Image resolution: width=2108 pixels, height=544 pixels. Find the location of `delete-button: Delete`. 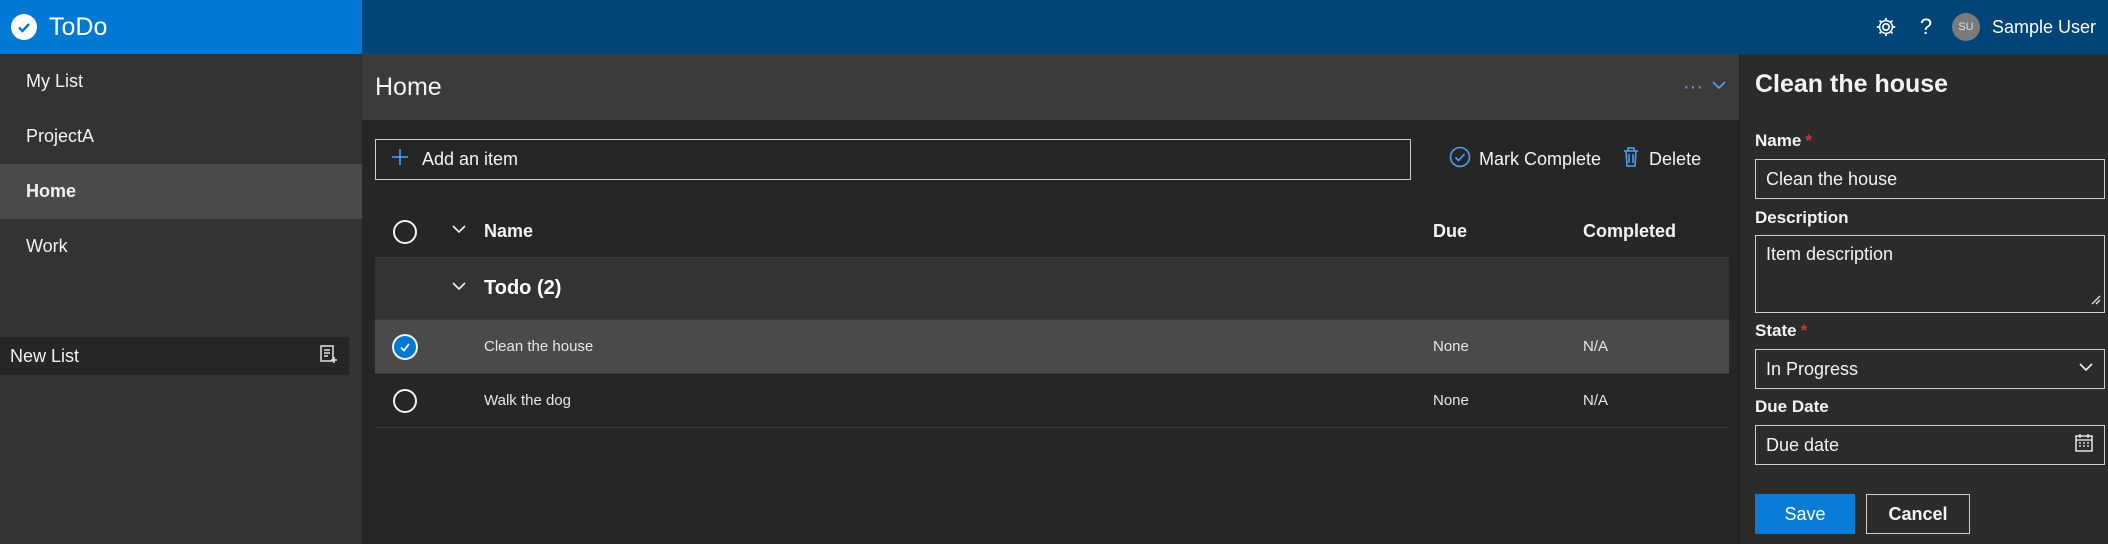

delete-button: Delete is located at coordinates (1661, 159).